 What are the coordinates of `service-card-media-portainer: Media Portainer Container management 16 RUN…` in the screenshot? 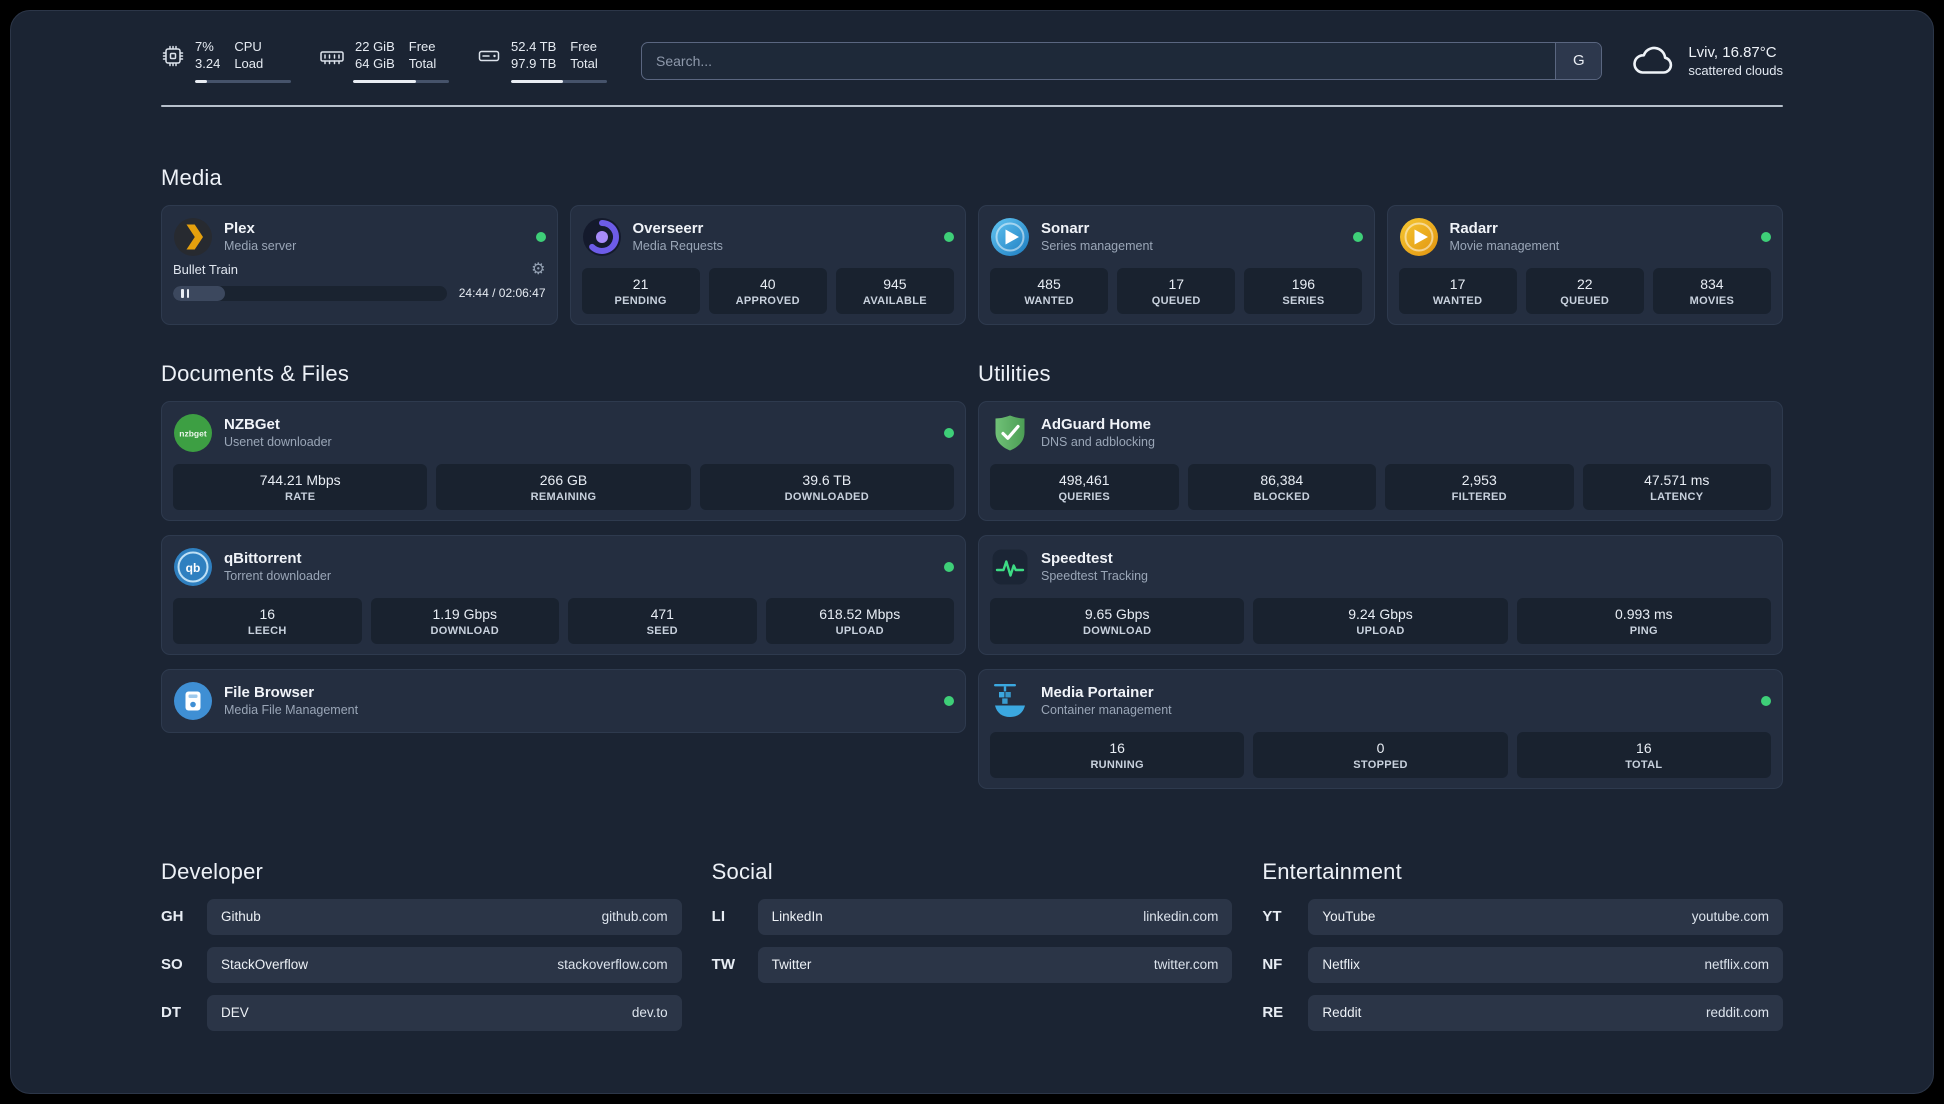 It's located at (1380, 728).